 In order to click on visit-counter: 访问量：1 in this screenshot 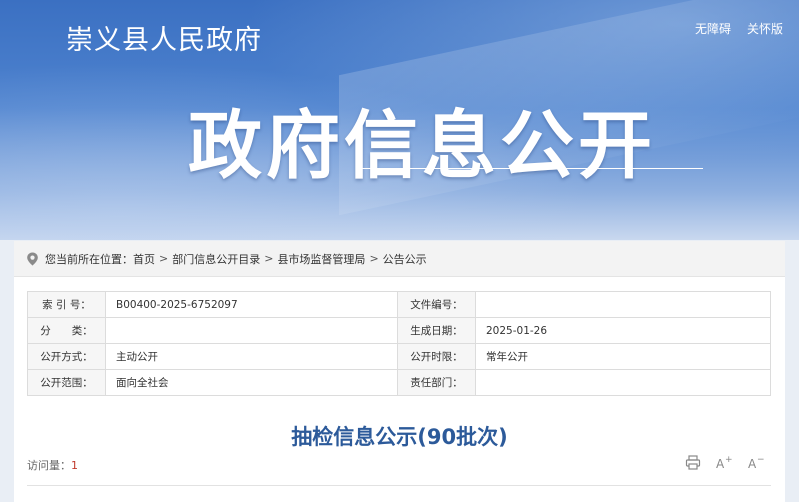, I will do `click(52, 465)`.